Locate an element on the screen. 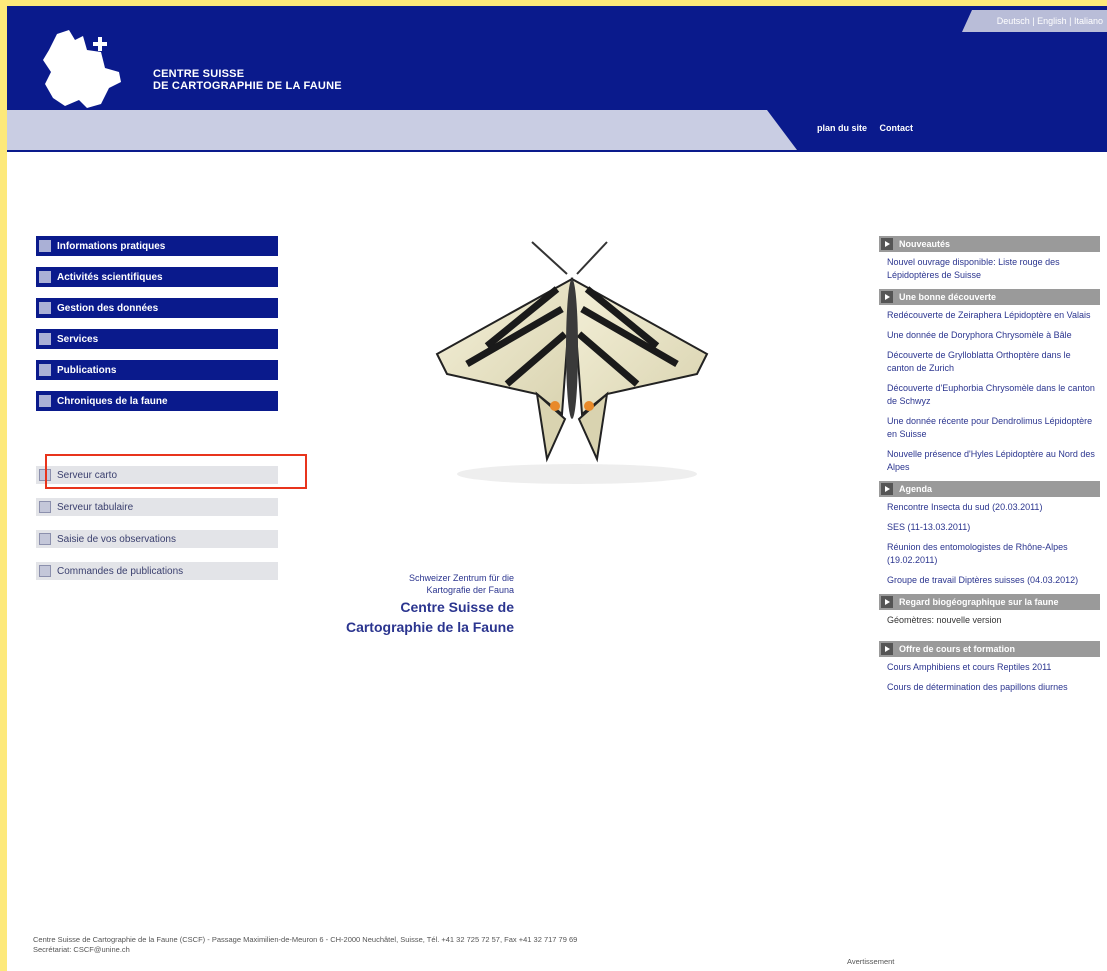  nav-item-services: Services is located at coordinates (157, 339).